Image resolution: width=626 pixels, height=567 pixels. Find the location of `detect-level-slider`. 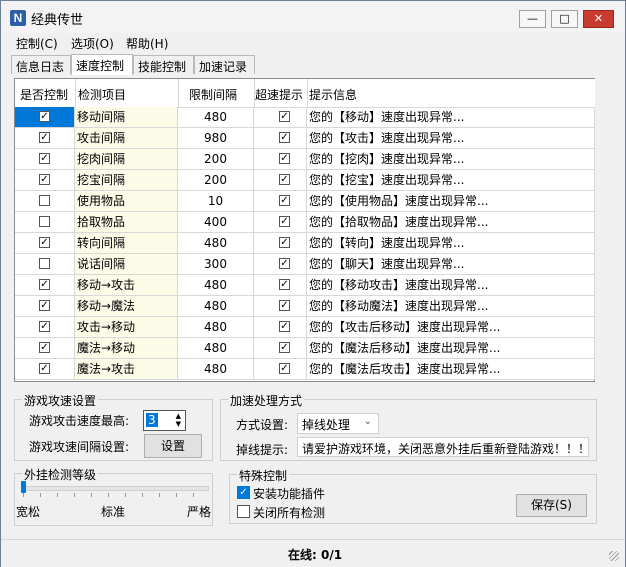

detect-level-slider is located at coordinates (115, 488).